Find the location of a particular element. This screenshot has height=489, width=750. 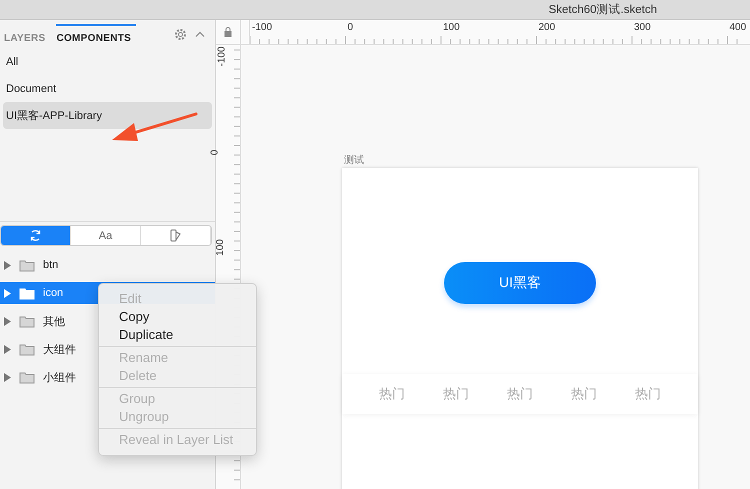

folder-name: 大组件 is located at coordinates (59, 349).